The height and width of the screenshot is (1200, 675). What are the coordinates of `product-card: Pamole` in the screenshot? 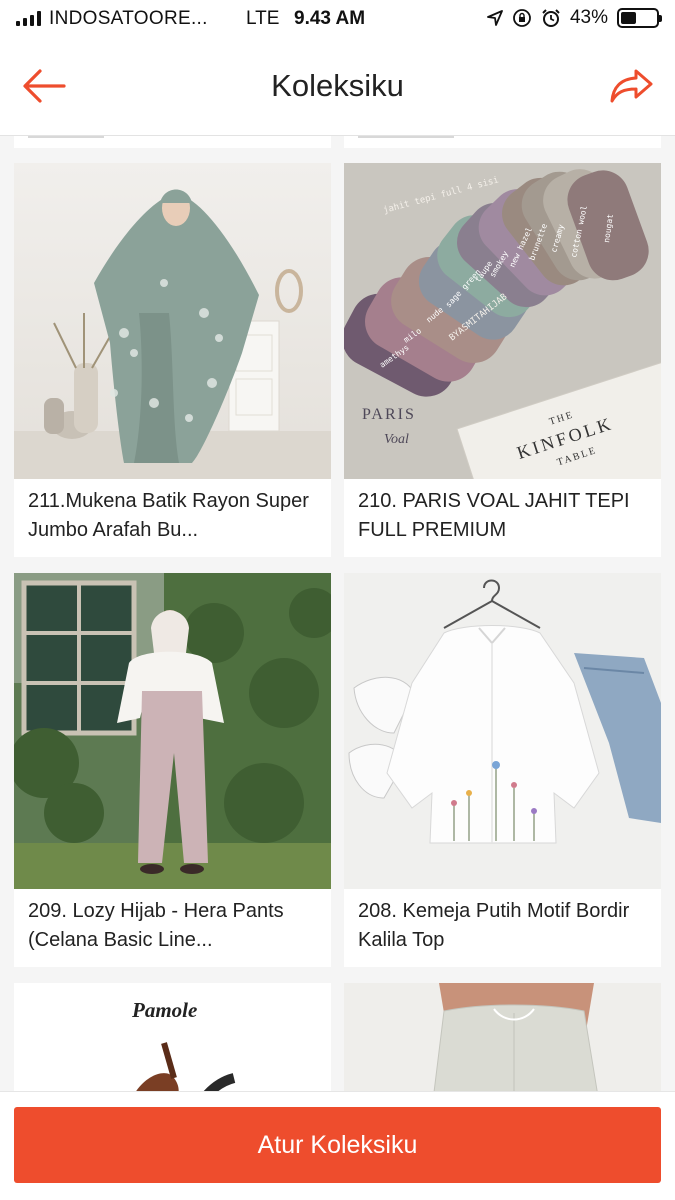 It's located at (172, 1037).